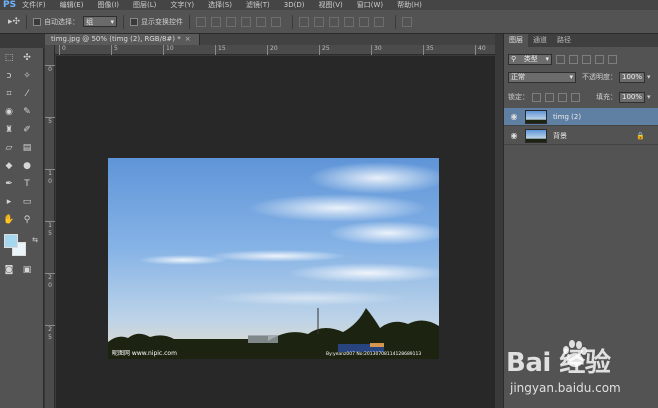  What do you see at coordinates (573, 59) in the screenshot?
I see `adjustment-filter-icon` at bounding box center [573, 59].